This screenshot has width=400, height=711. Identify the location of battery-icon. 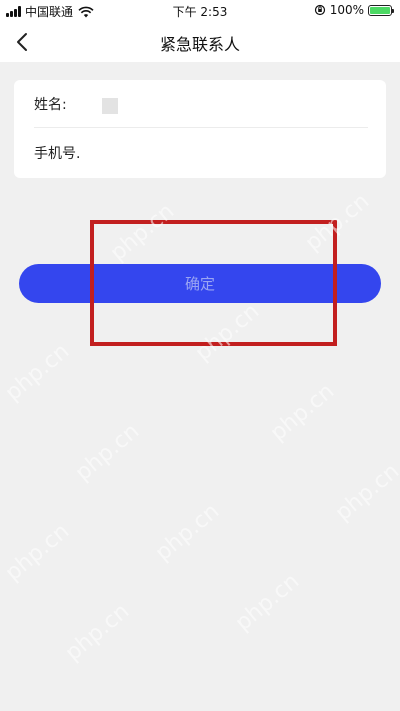
(381, 10).